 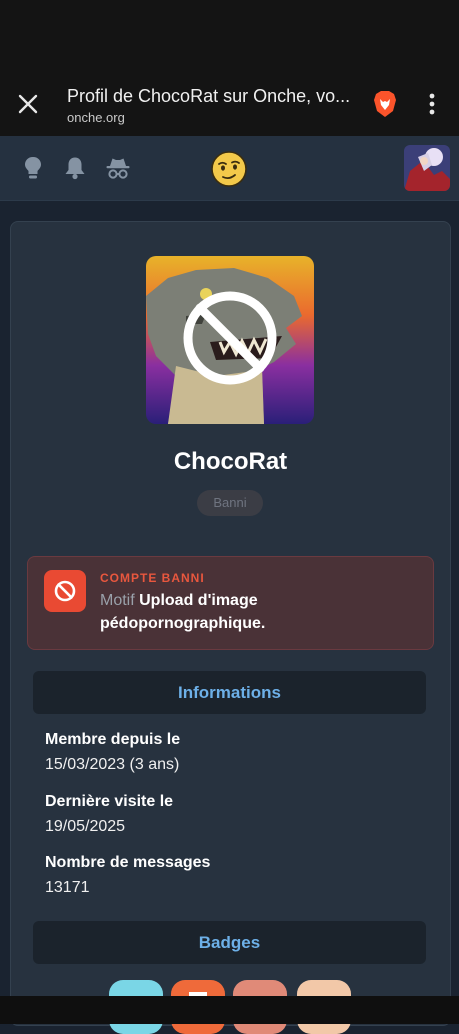 I want to click on last-visit-value: 19/05/2025, so click(x=85, y=826).